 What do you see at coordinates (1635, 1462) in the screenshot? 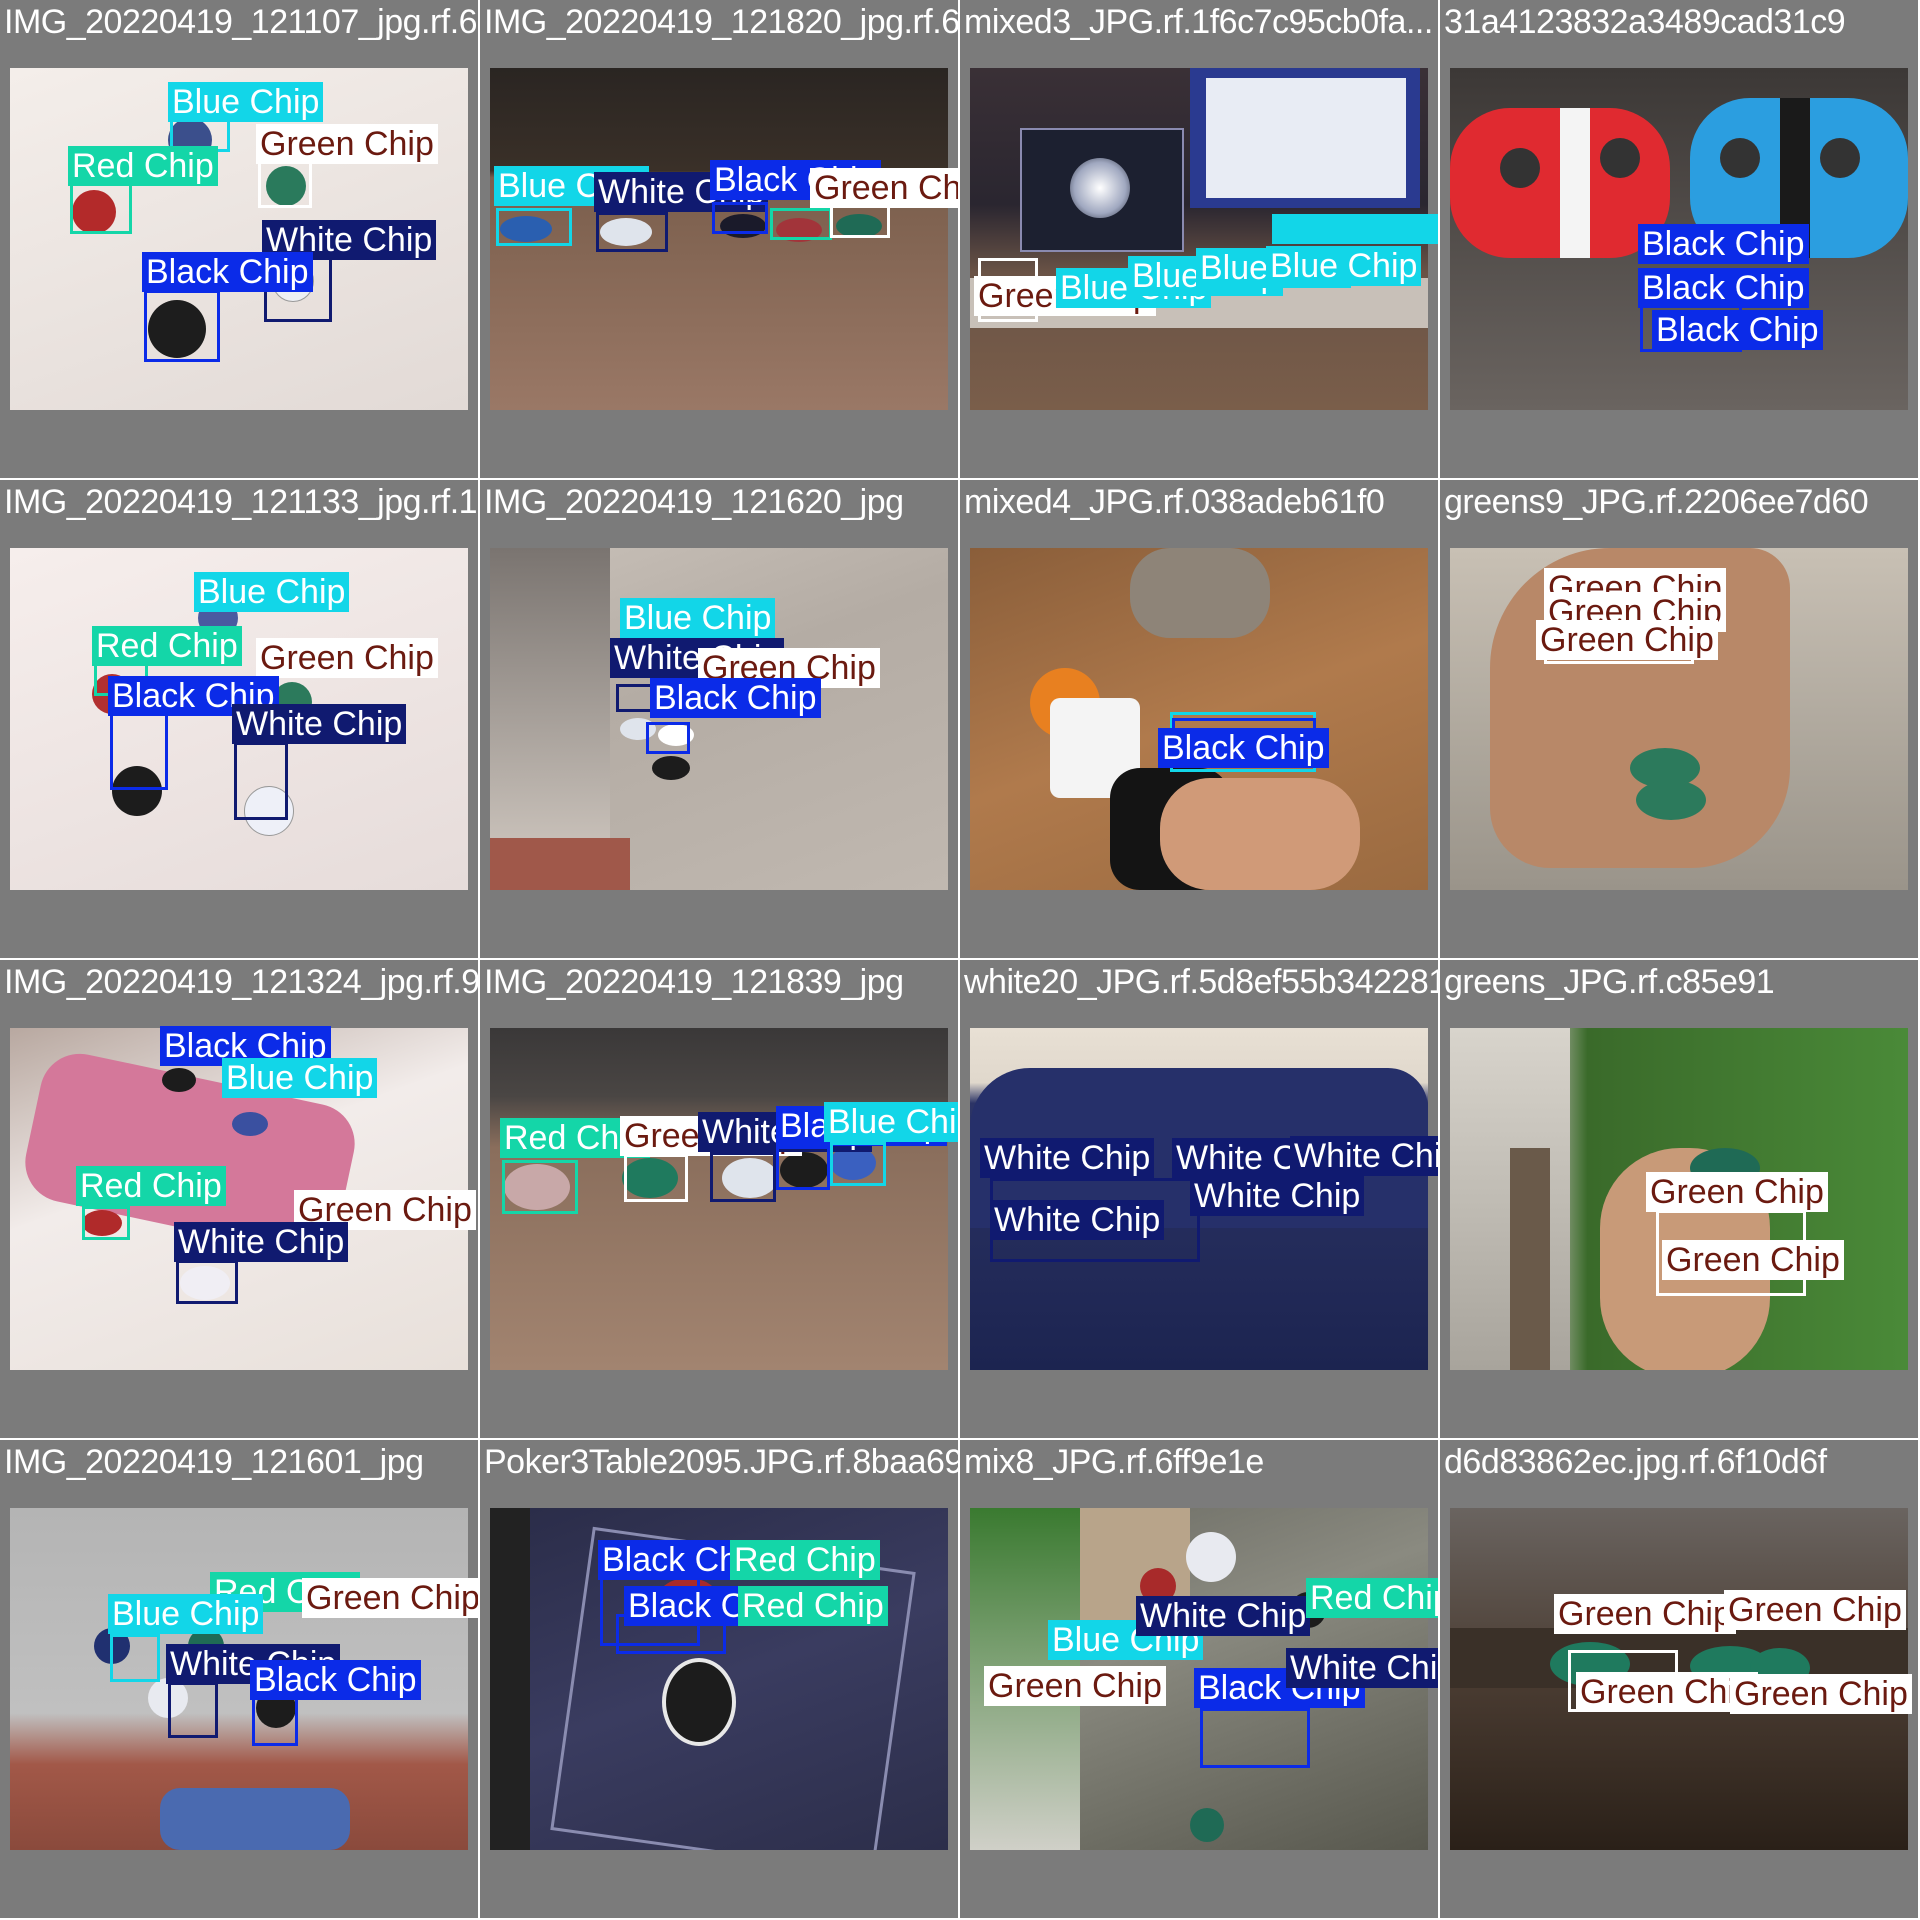
I see `tile-filename: d6d83862ec.jpg.rf.6f10d6f` at bounding box center [1635, 1462].